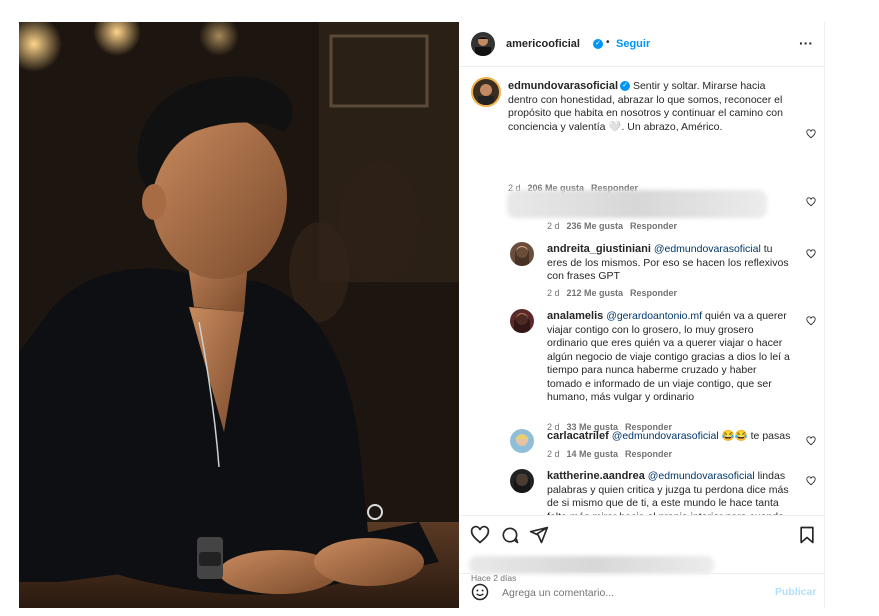 Image resolution: width=879 pixels, height=616 pixels. What do you see at coordinates (483, 44) in the screenshot?
I see `author-avatar` at bounding box center [483, 44].